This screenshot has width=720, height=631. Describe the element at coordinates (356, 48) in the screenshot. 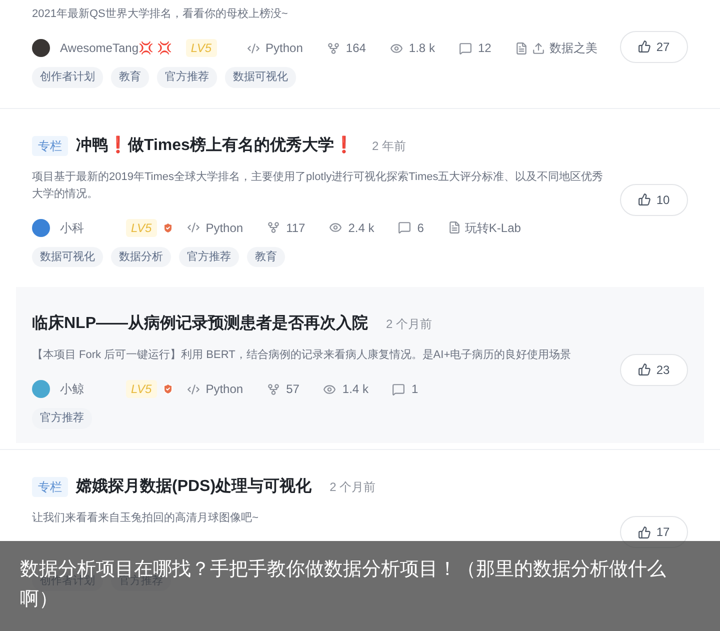

I see `fork-count: 164` at that location.